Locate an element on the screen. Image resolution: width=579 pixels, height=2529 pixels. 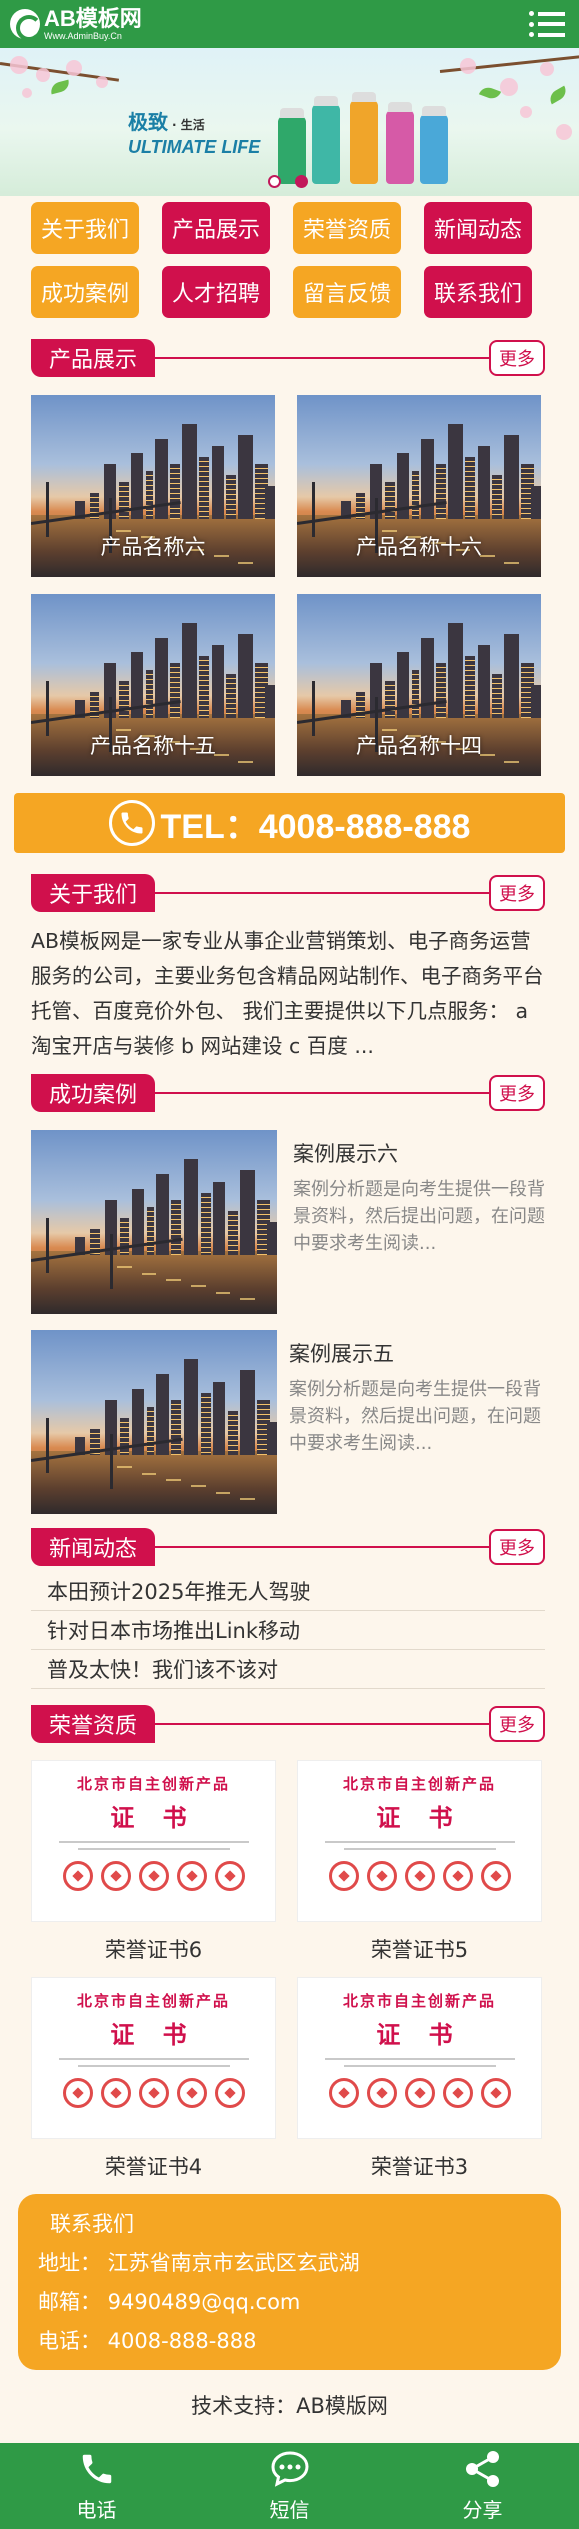
top-header: AB模板网 Www.AdminBuy.Cn is located at coordinates (289, 24).